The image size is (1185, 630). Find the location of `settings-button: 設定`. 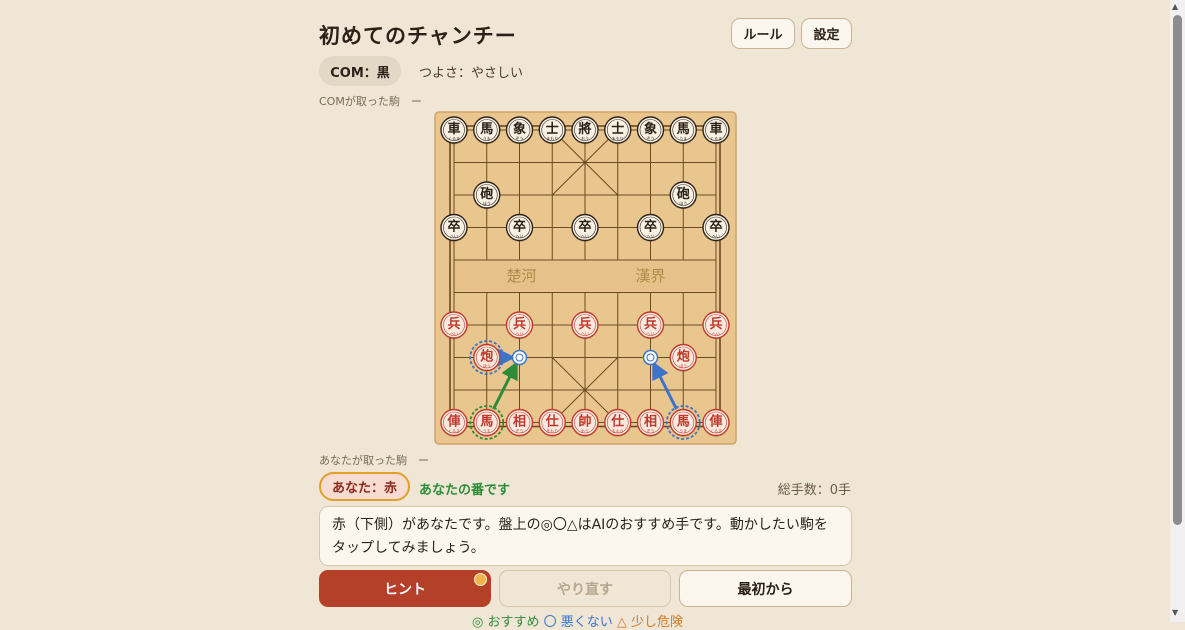

settings-button: 設定 is located at coordinates (826, 33).